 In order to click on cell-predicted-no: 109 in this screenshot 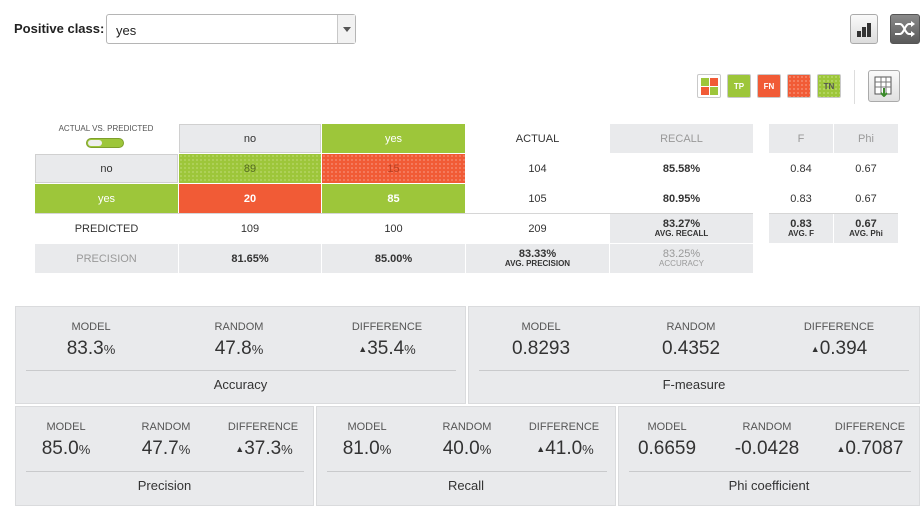, I will do `click(250, 228)`.